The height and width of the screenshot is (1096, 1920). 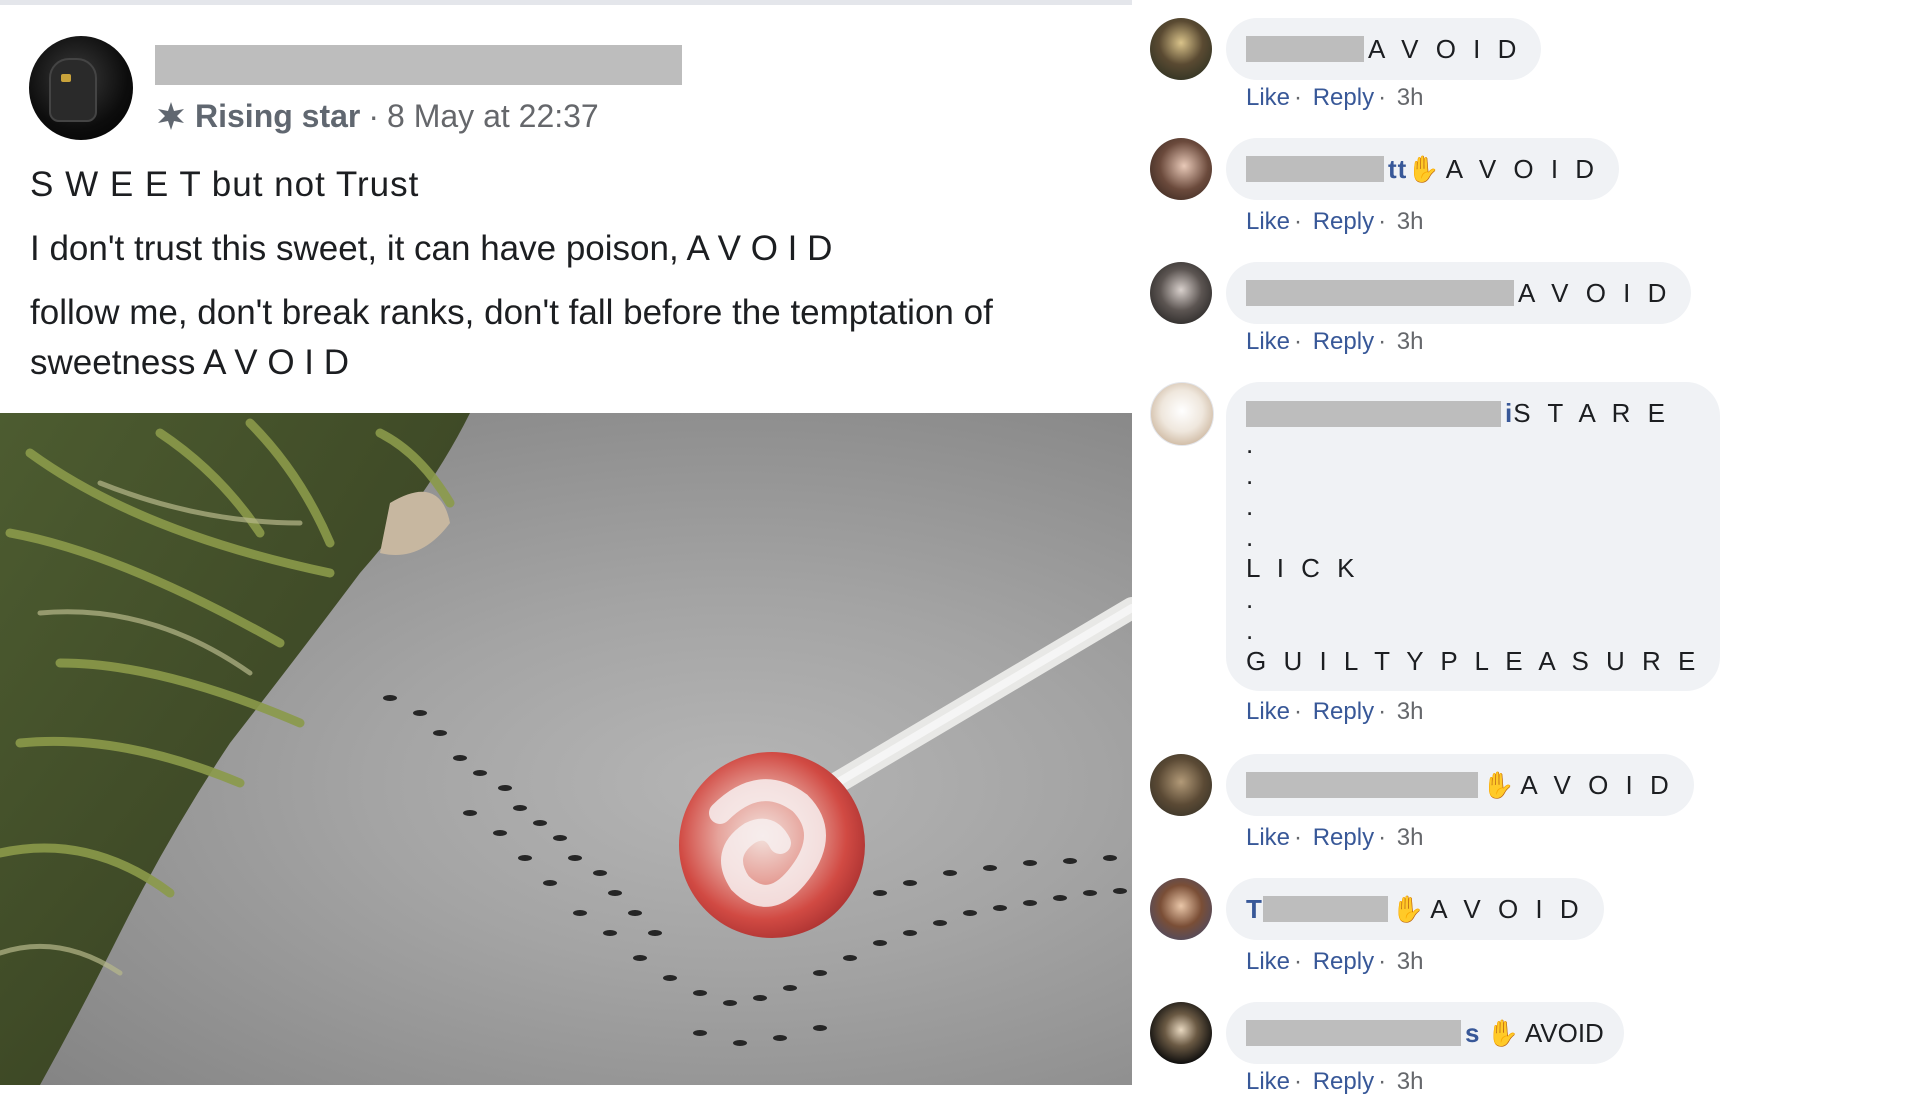 What do you see at coordinates (1397, 169) in the screenshot?
I see `commenter-name-fragment: tt` at bounding box center [1397, 169].